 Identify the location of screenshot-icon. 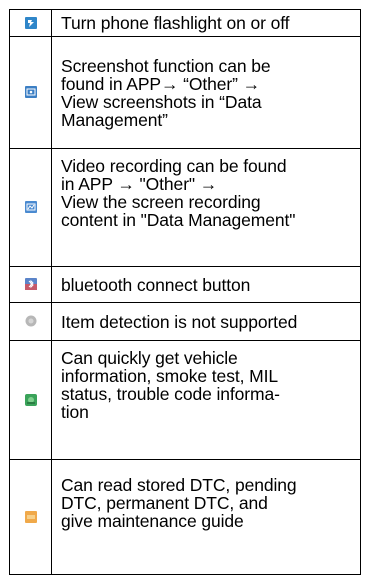
(30, 92).